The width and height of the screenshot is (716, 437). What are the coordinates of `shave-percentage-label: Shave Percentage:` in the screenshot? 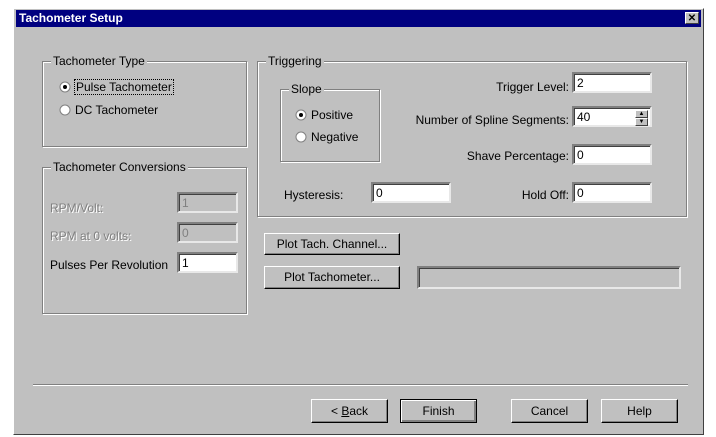 It's located at (517, 156).